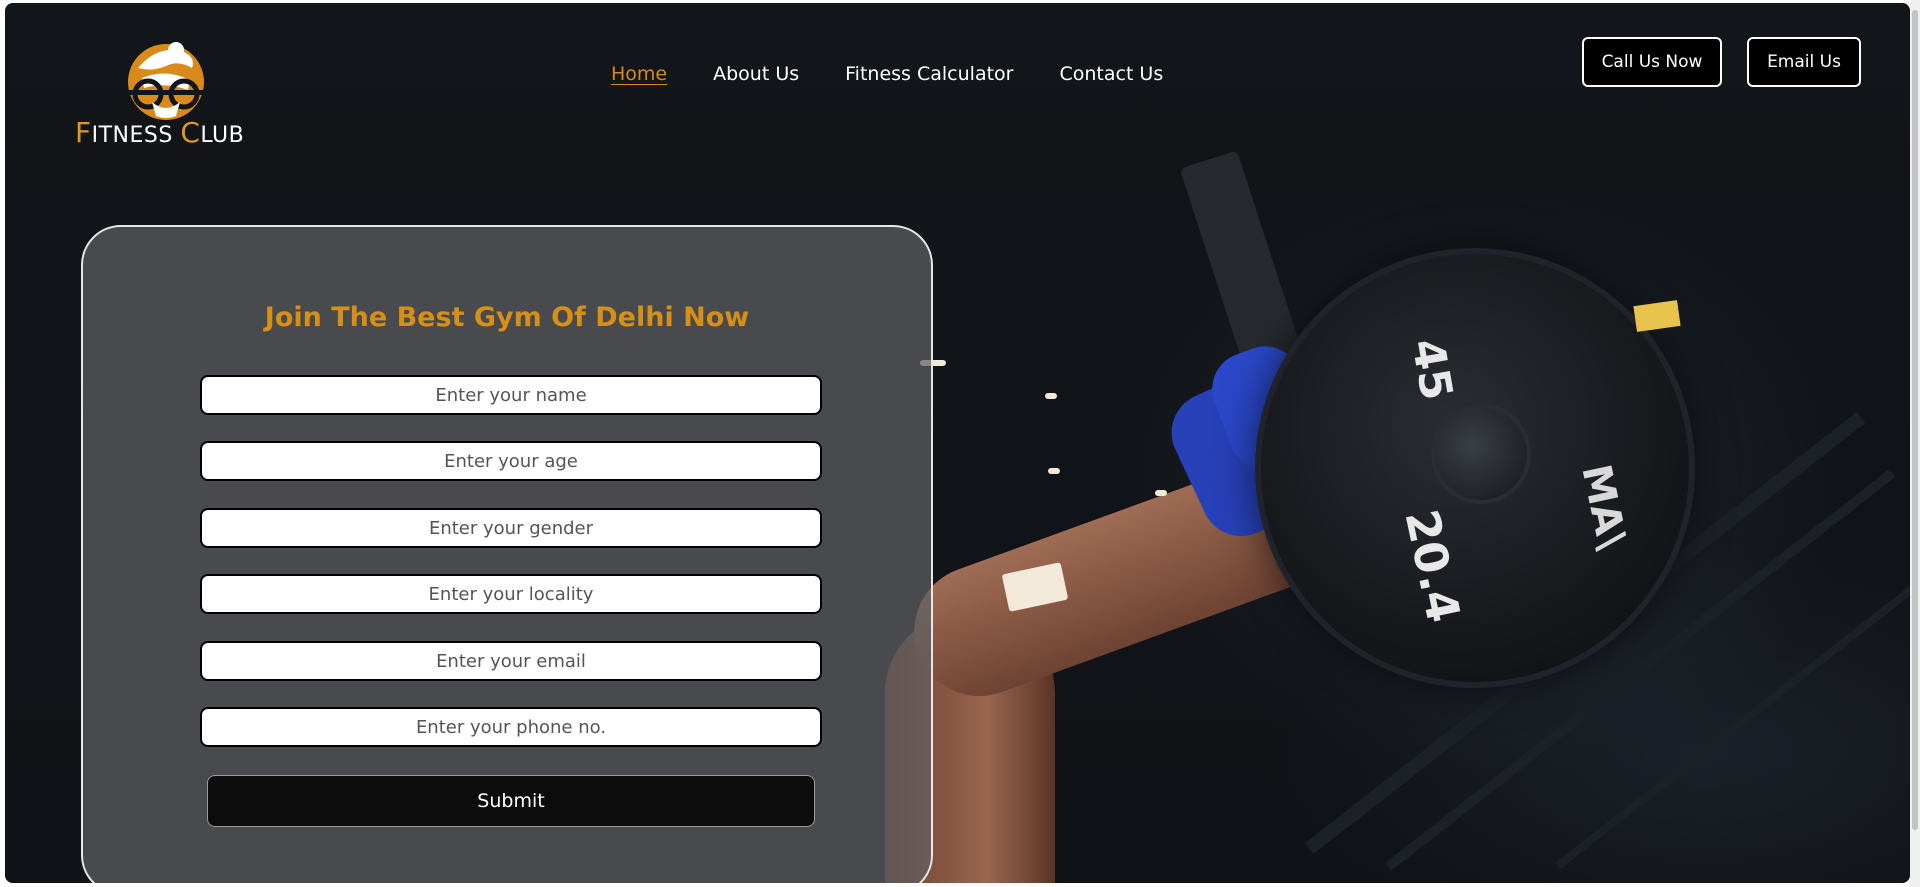 This screenshot has width=1920, height=887. I want to click on plate-number-top: 45, so click(1432, 369).